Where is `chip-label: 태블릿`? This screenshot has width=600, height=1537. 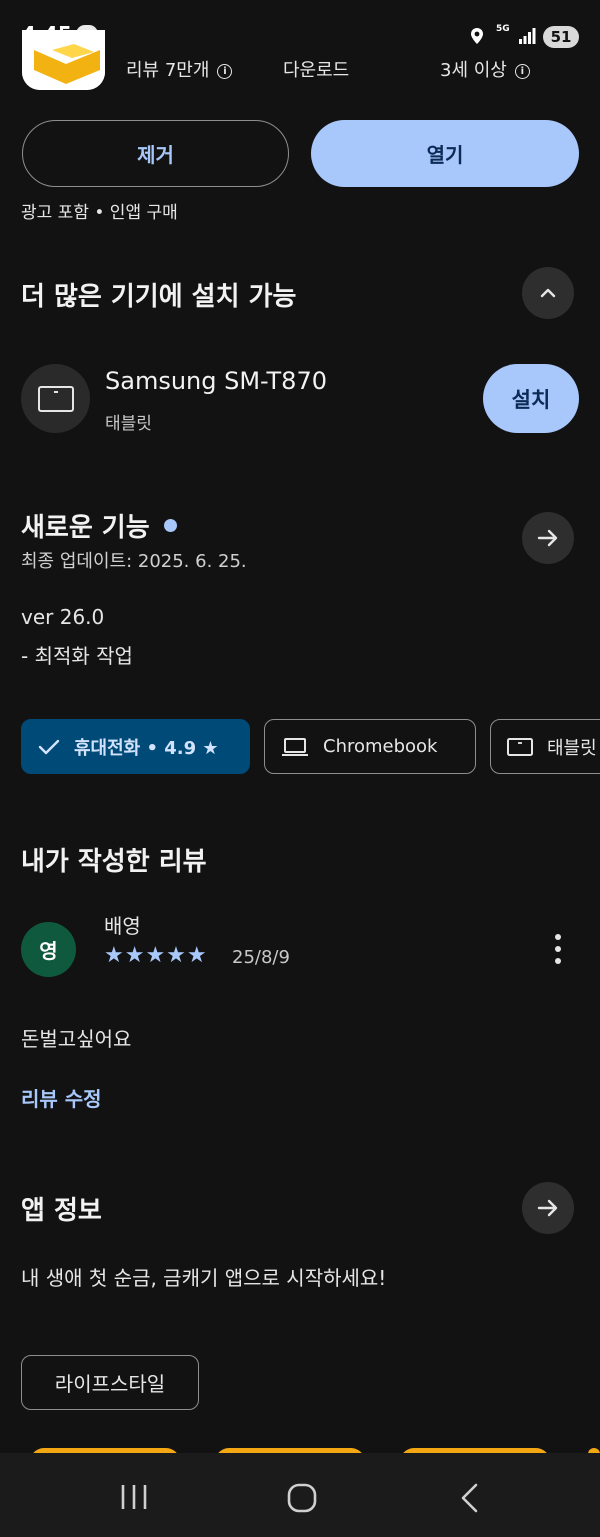
chip-label: 태블릿 is located at coordinates (572, 748).